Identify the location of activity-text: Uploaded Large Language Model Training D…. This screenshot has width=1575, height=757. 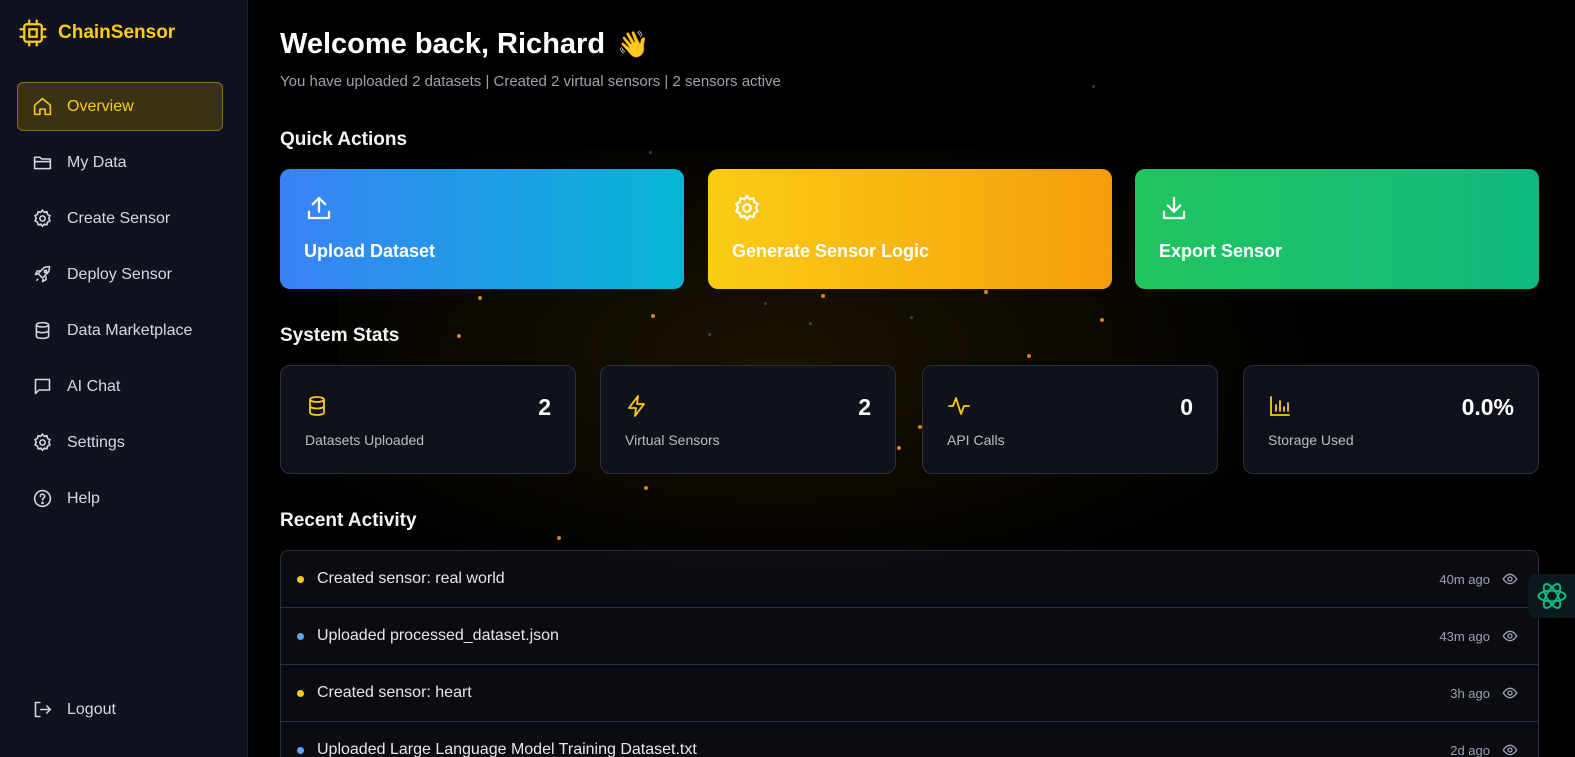
(507, 749).